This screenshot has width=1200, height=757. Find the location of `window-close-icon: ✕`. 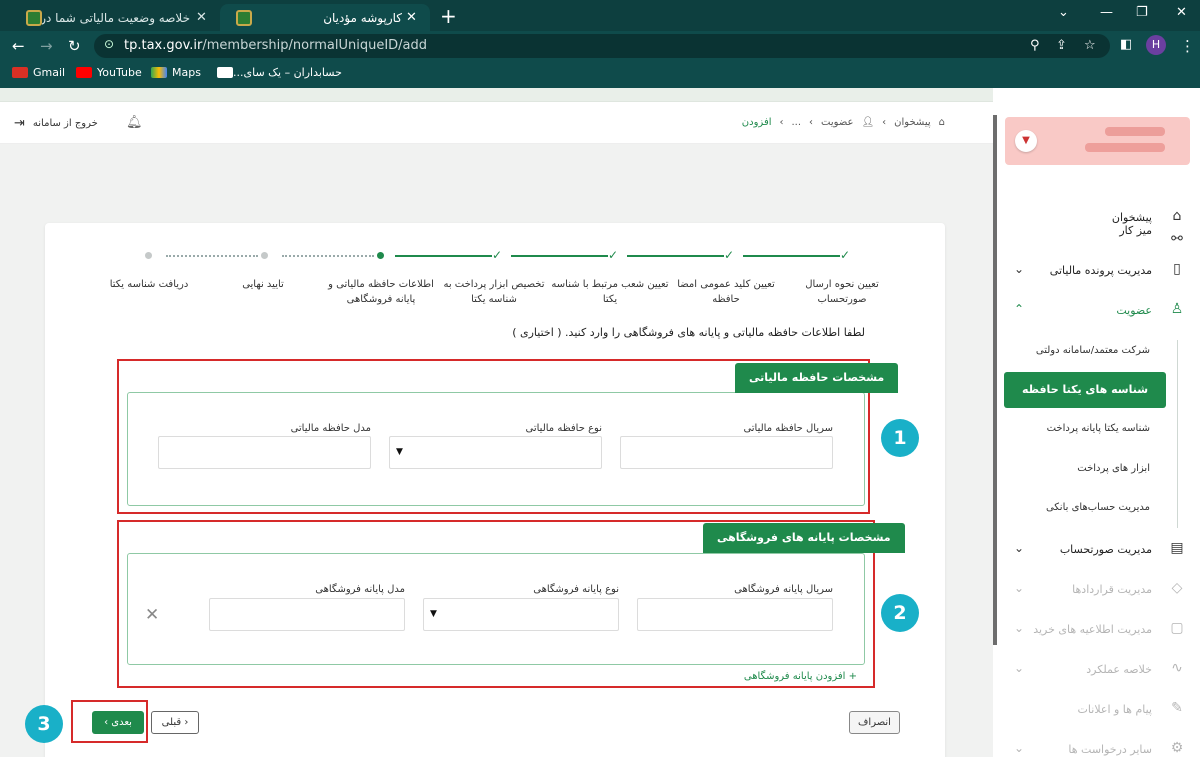

window-close-icon: ✕ is located at coordinates (1181, 12).